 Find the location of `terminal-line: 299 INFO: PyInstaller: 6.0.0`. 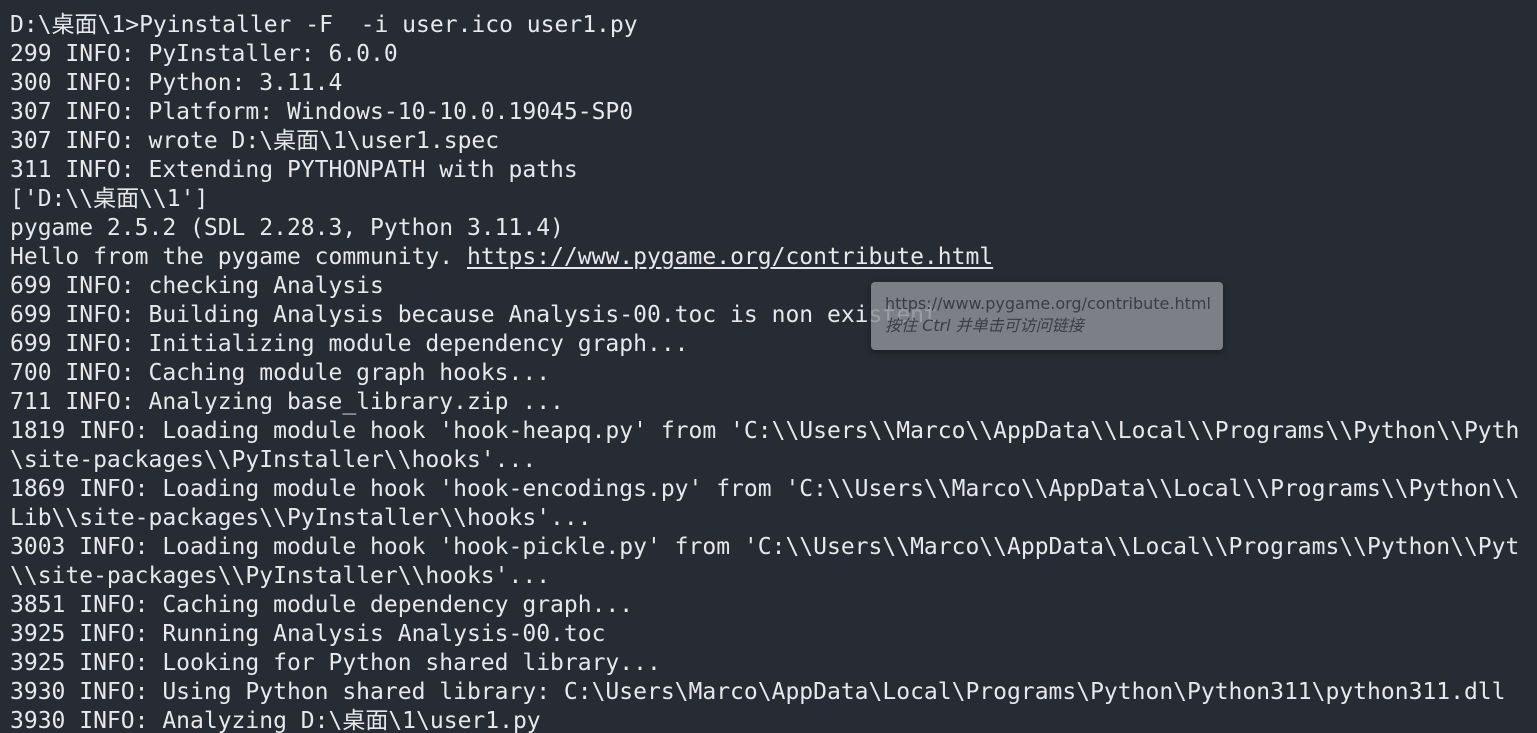

terminal-line: 299 INFO: PyInstaller: 6.0.0 is located at coordinates (764, 54).